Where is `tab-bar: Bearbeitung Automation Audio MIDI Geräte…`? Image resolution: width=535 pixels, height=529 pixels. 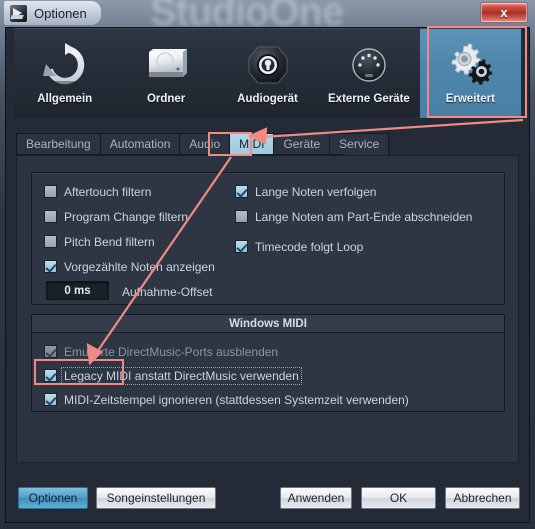 tab-bar: Bearbeitung Automation Audio MIDI Geräte… is located at coordinates (203, 144).